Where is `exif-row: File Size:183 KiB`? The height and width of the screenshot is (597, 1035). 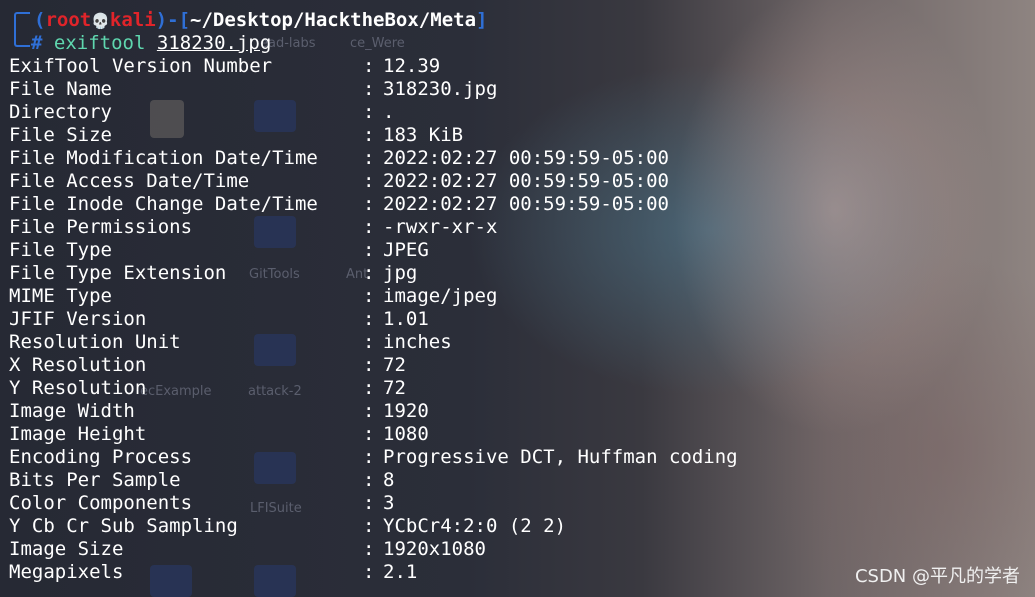
exif-row: File Size:183 KiB is located at coordinates (236, 135).